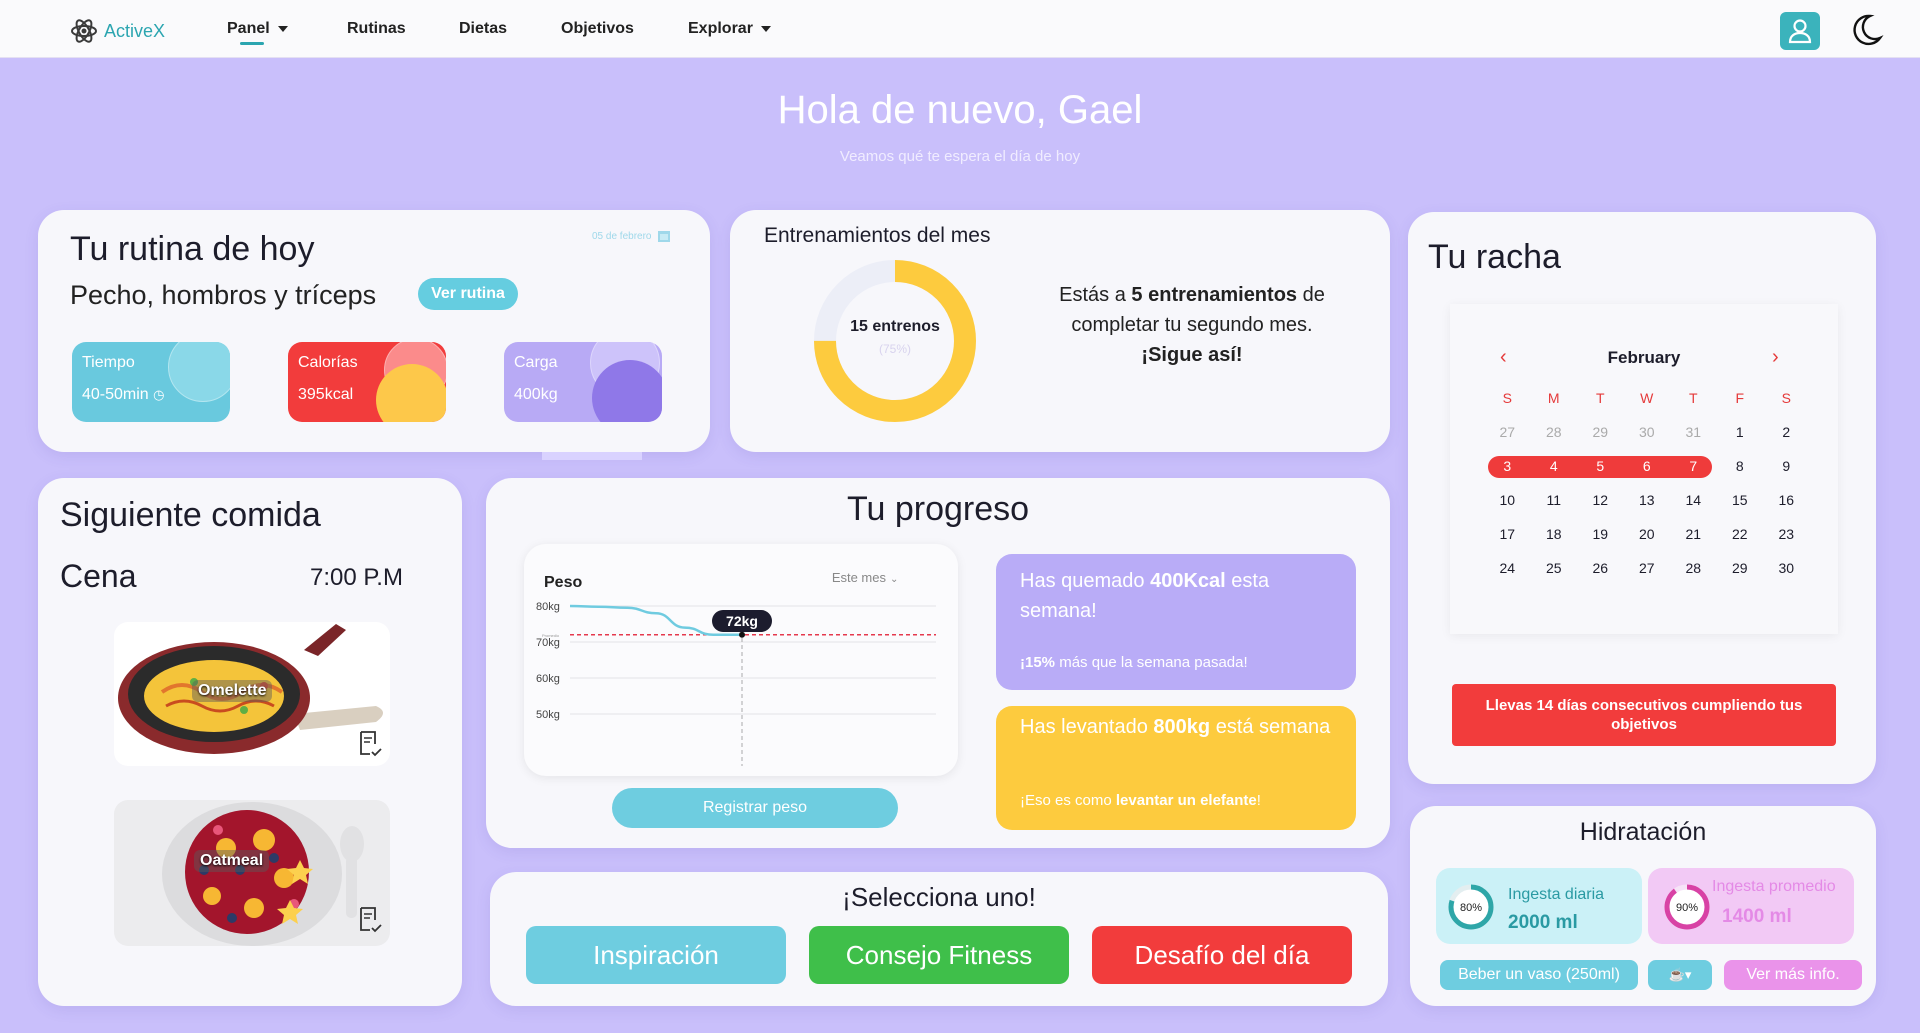 The image size is (1920, 1033). I want to click on calendar-day: 14, so click(1693, 503).